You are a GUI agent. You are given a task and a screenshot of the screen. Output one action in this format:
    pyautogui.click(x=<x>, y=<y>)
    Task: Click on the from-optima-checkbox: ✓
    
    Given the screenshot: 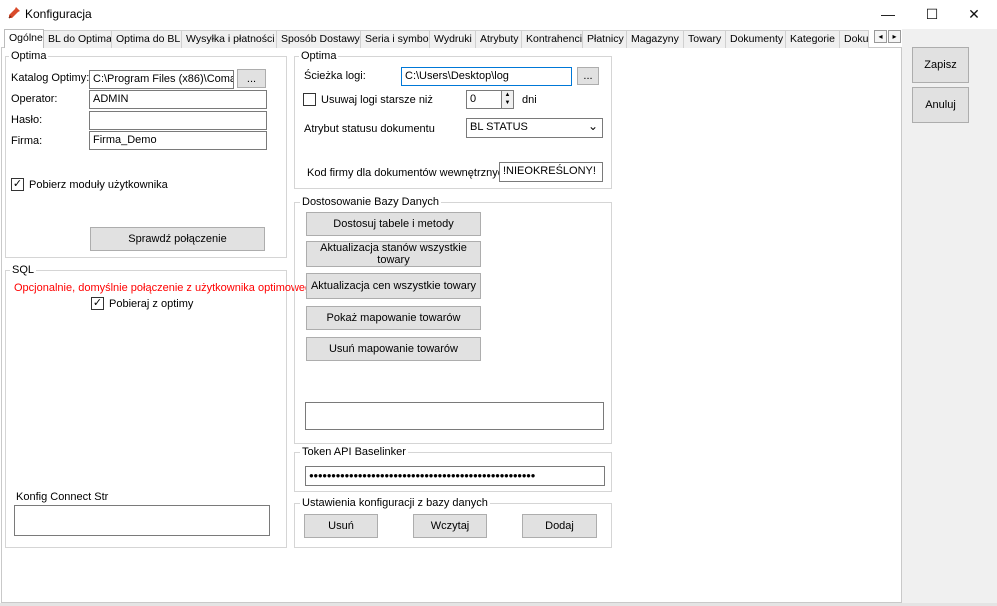 What is the action you would take?
    pyautogui.click(x=97, y=303)
    